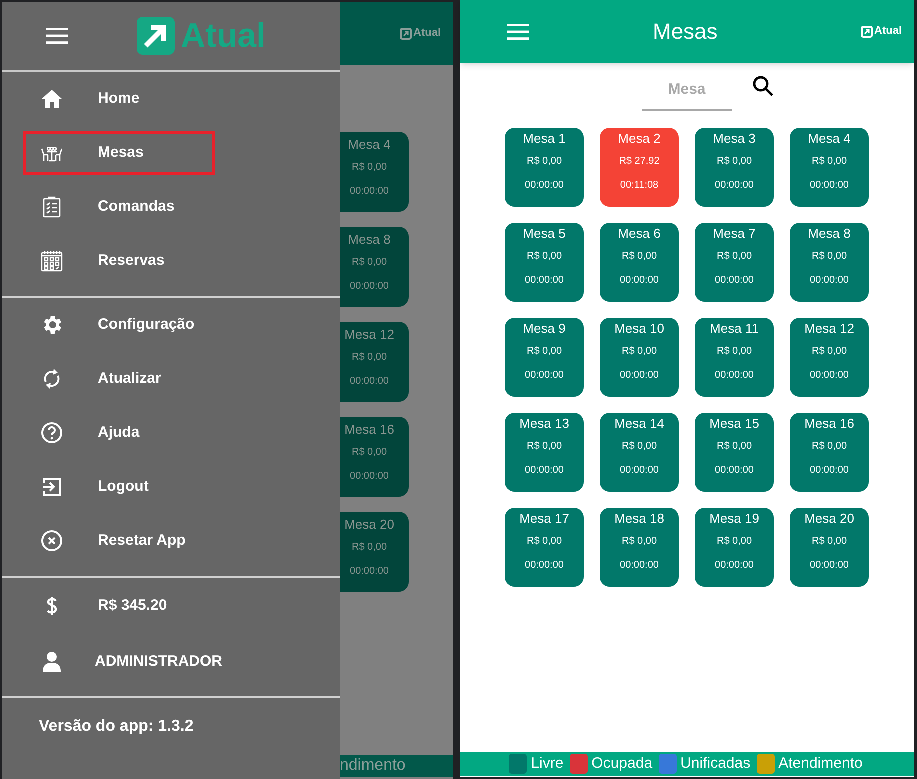 The image size is (917, 779). Describe the element at coordinates (829, 452) in the screenshot. I see `table-card: Mesa 16 R$ 0,00 00:00:00` at that location.